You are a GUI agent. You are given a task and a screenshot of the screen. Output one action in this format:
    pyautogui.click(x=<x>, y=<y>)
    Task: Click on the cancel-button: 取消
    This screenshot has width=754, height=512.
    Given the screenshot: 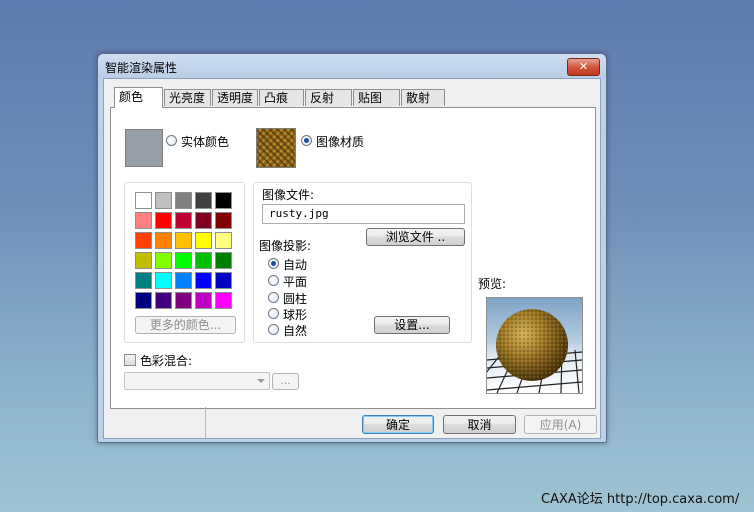 What is the action you would take?
    pyautogui.click(x=479, y=424)
    